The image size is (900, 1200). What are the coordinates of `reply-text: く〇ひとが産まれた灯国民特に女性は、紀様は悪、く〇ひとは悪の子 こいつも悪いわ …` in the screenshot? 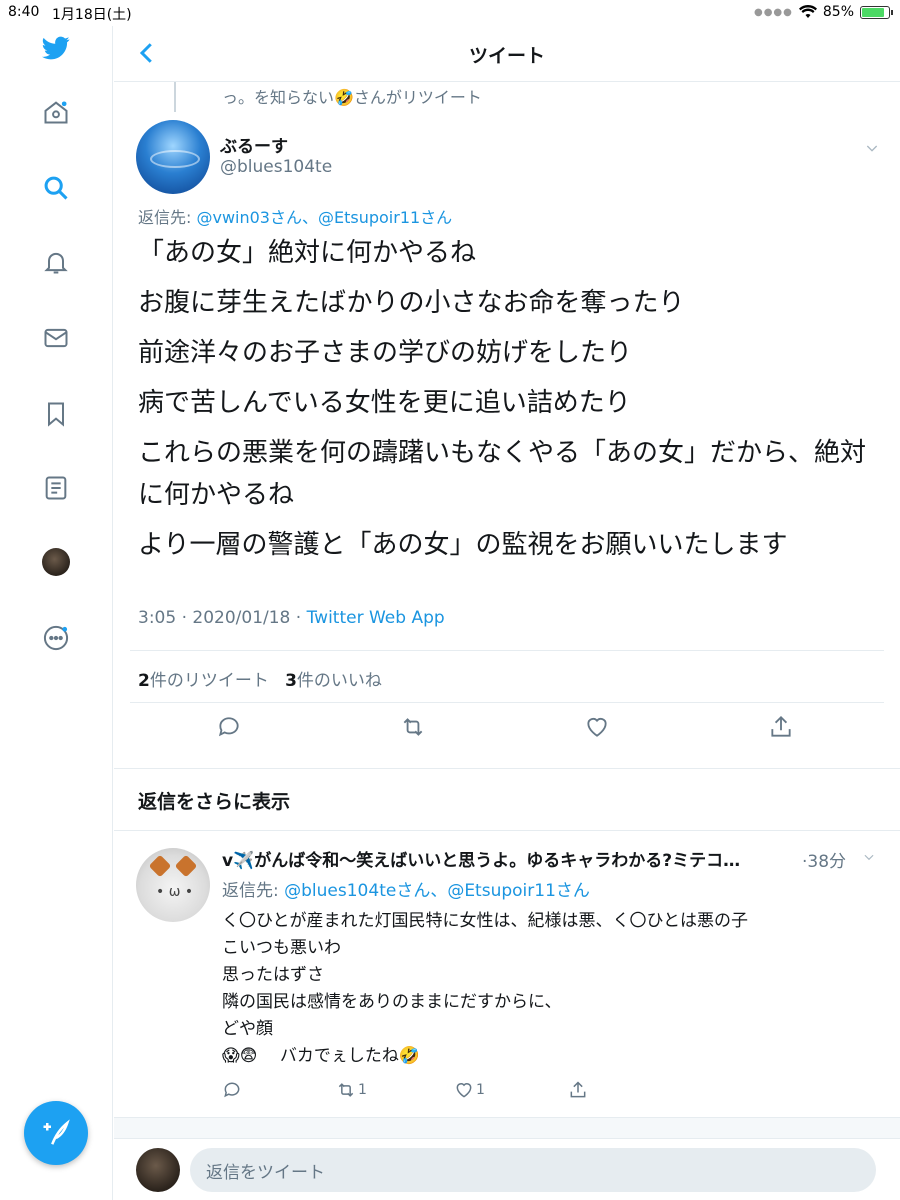 It's located at (542, 989).